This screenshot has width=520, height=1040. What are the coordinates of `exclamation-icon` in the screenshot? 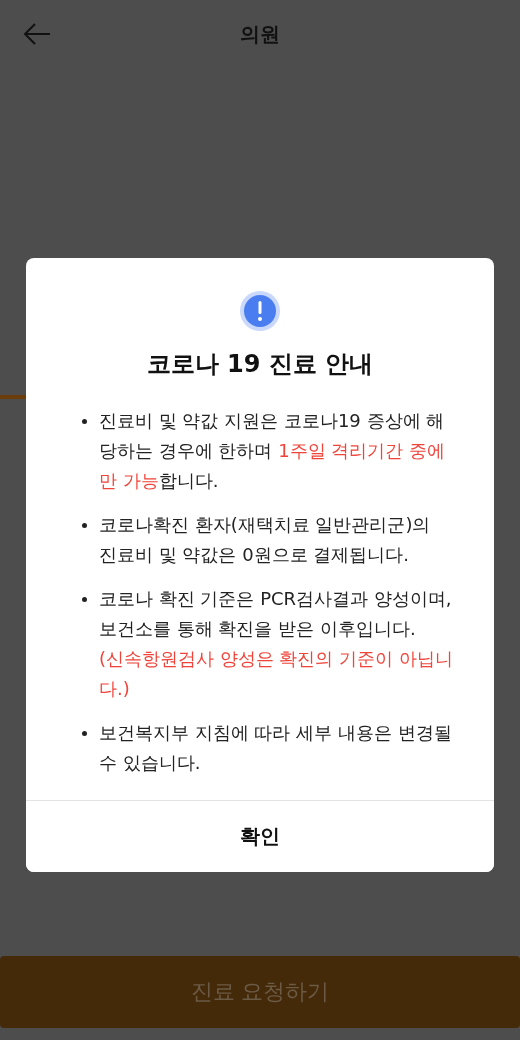 It's located at (260, 311).